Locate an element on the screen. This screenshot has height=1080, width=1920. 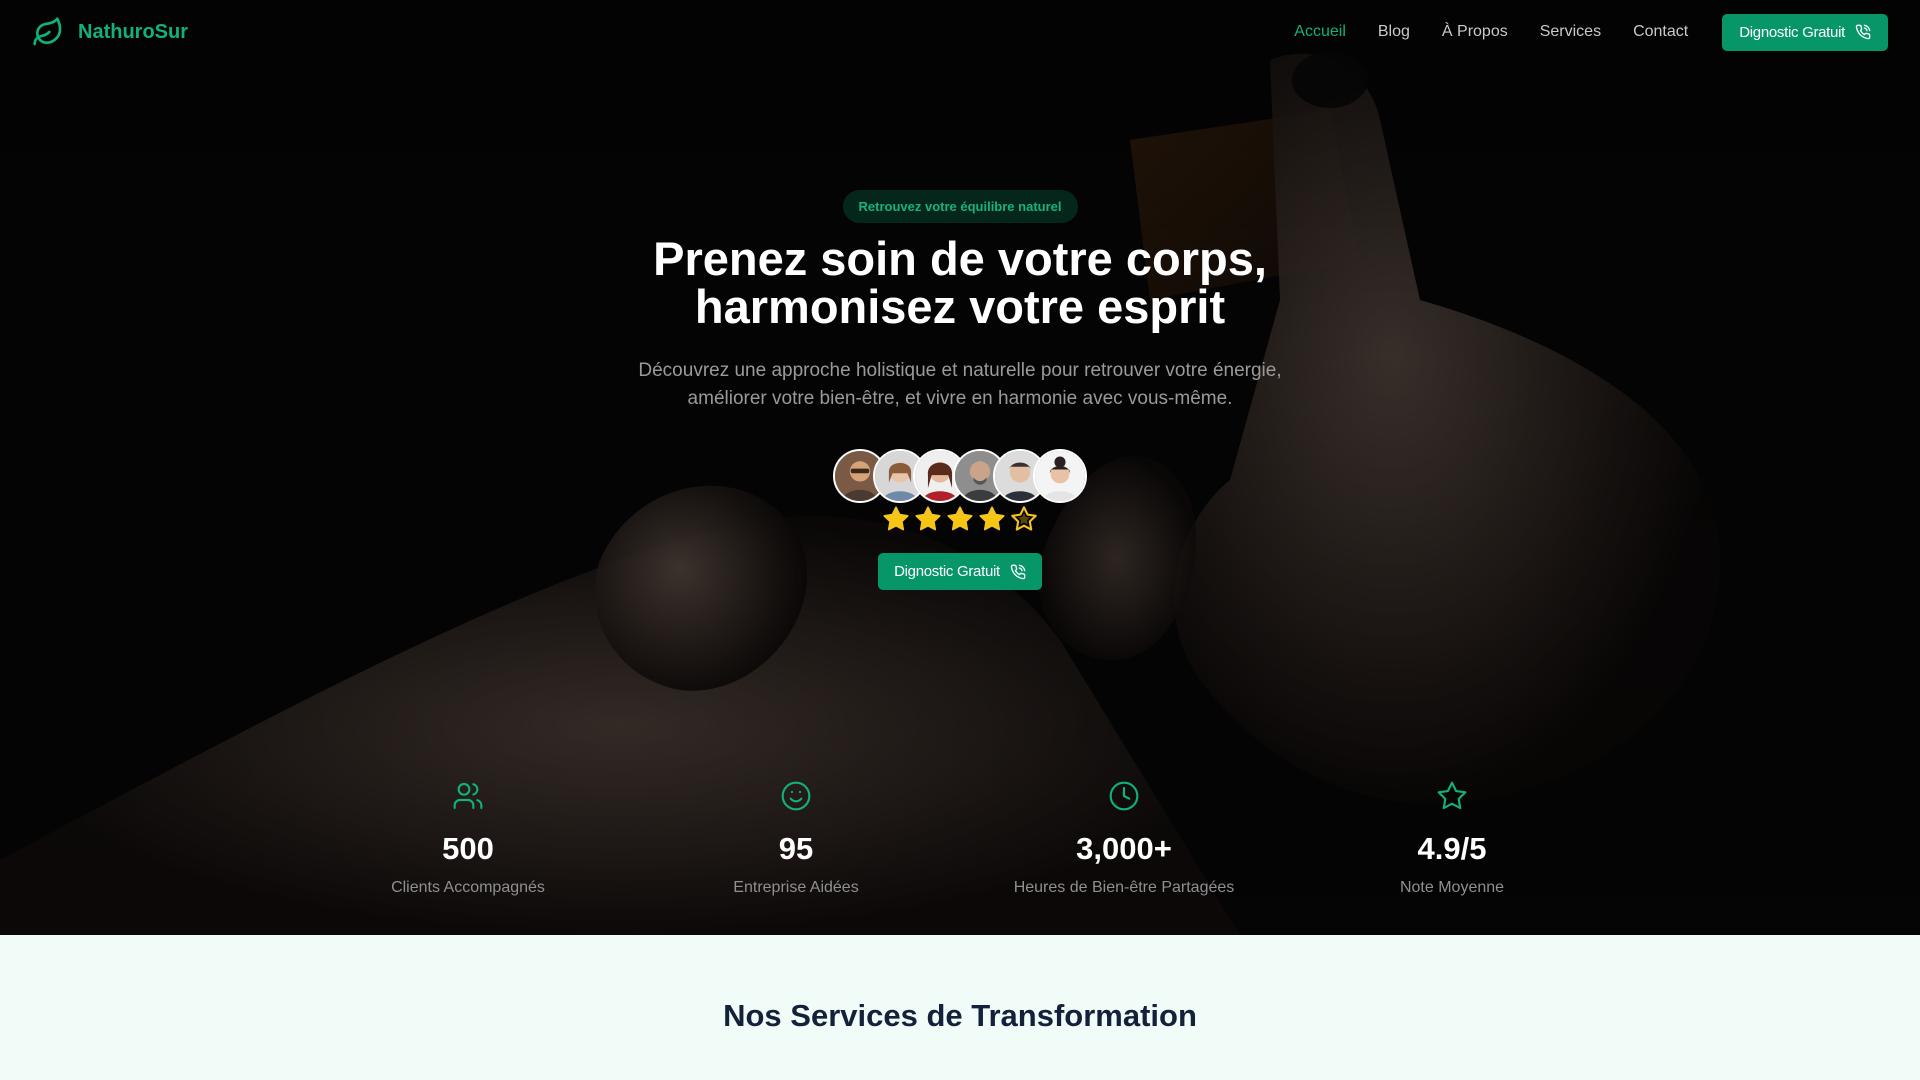
nav-link-blog: Blog is located at coordinates (1394, 32).